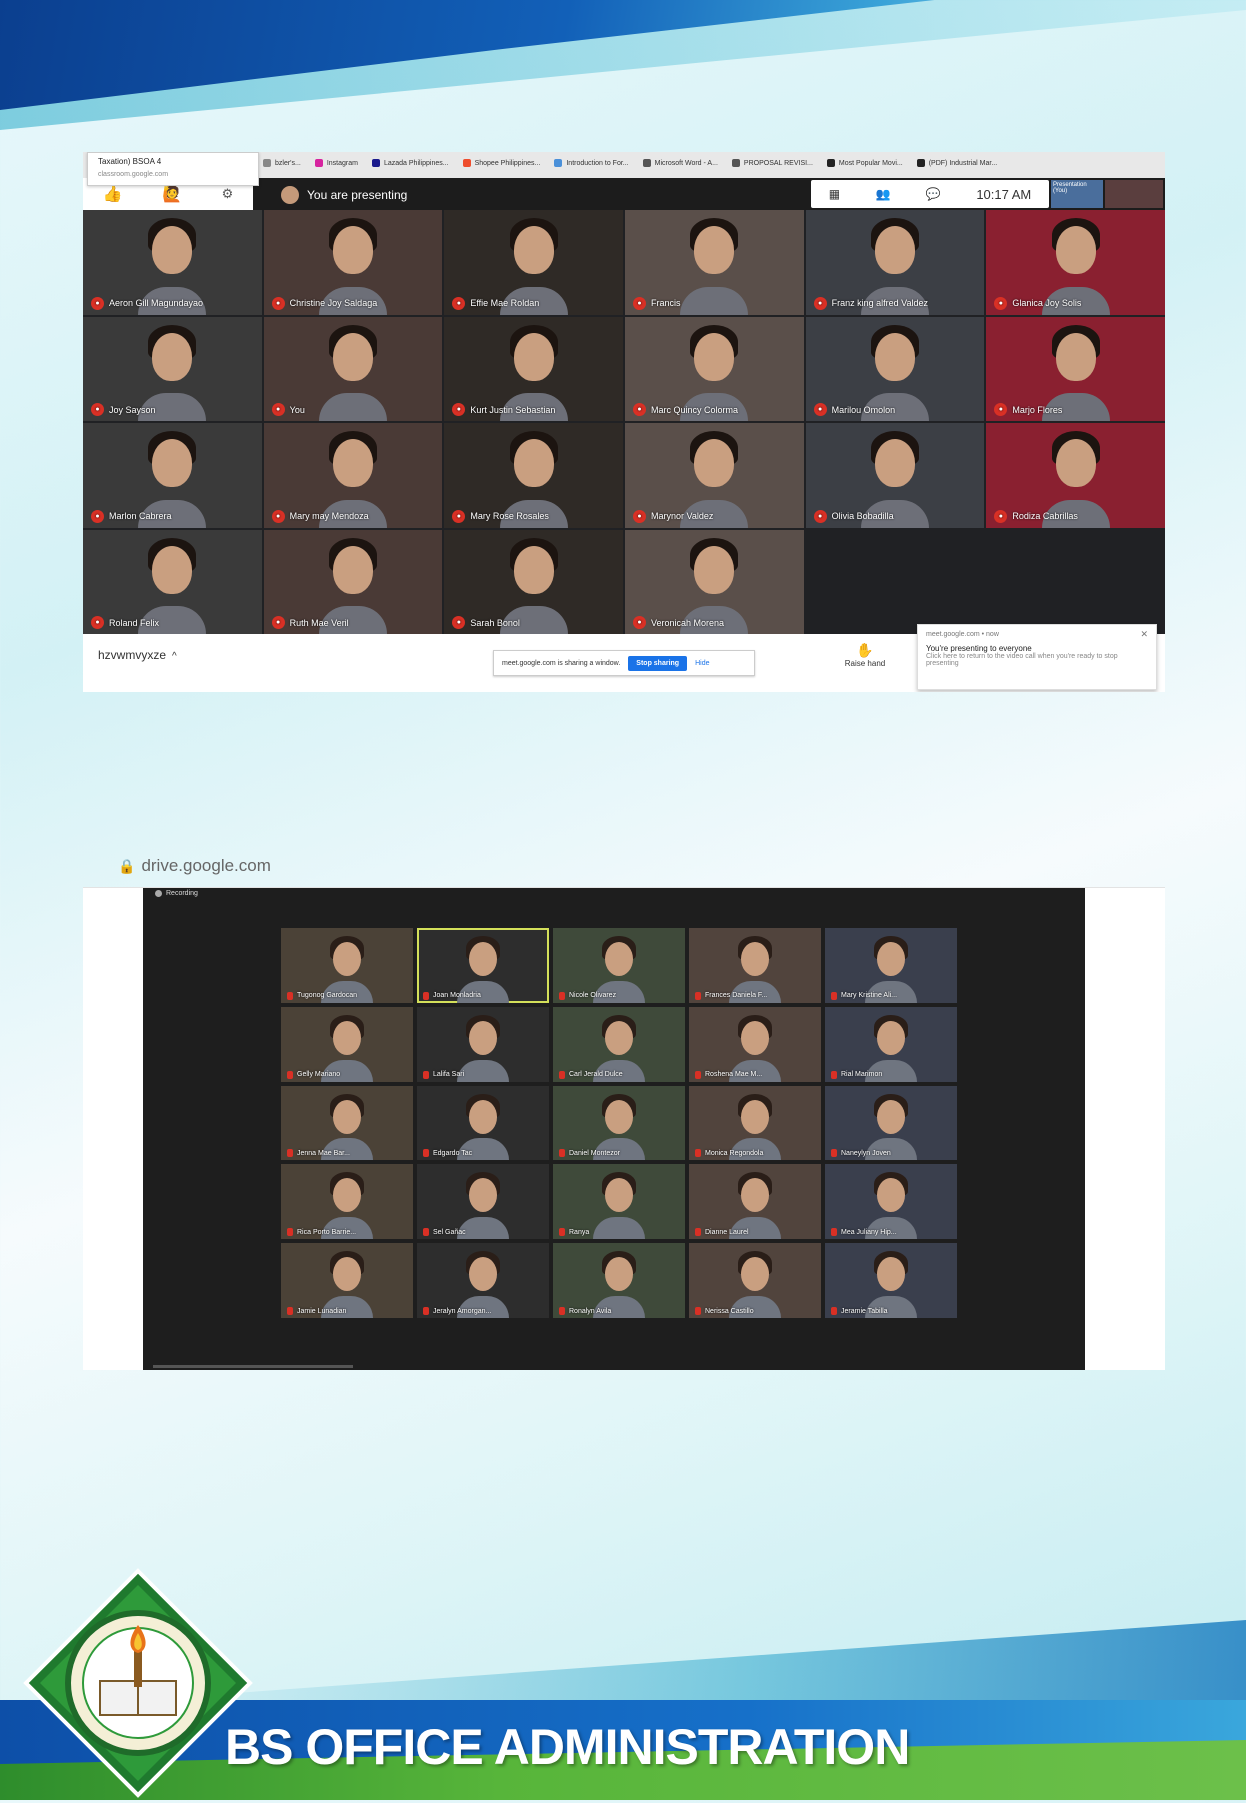 This screenshot has height=1803, width=1246. I want to click on participant-tile: ● Francis, so click(714, 262).